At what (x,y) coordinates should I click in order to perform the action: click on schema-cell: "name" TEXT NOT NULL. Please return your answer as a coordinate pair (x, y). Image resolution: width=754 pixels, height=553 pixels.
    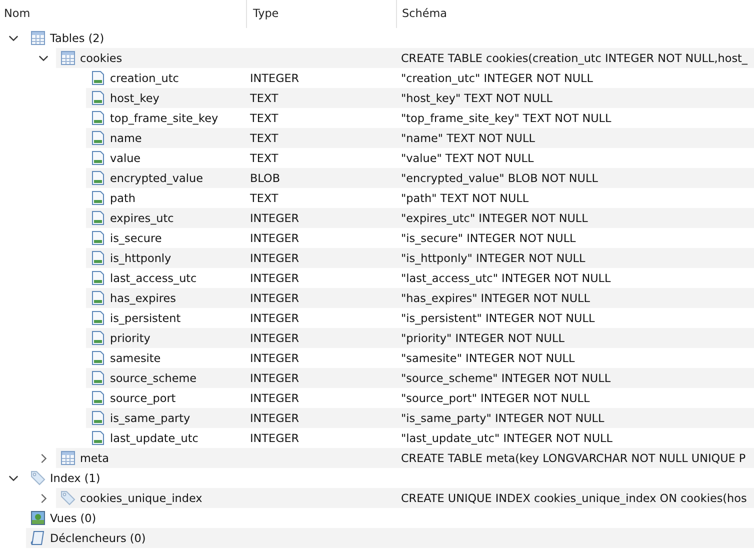
    Looking at the image, I should click on (468, 138).